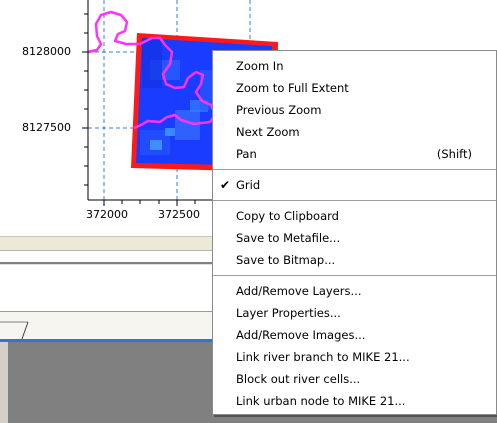 Image resolution: width=497 pixels, height=423 pixels. Describe the element at coordinates (14, 330) in the screenshot. I see `tab-edge` at that location.